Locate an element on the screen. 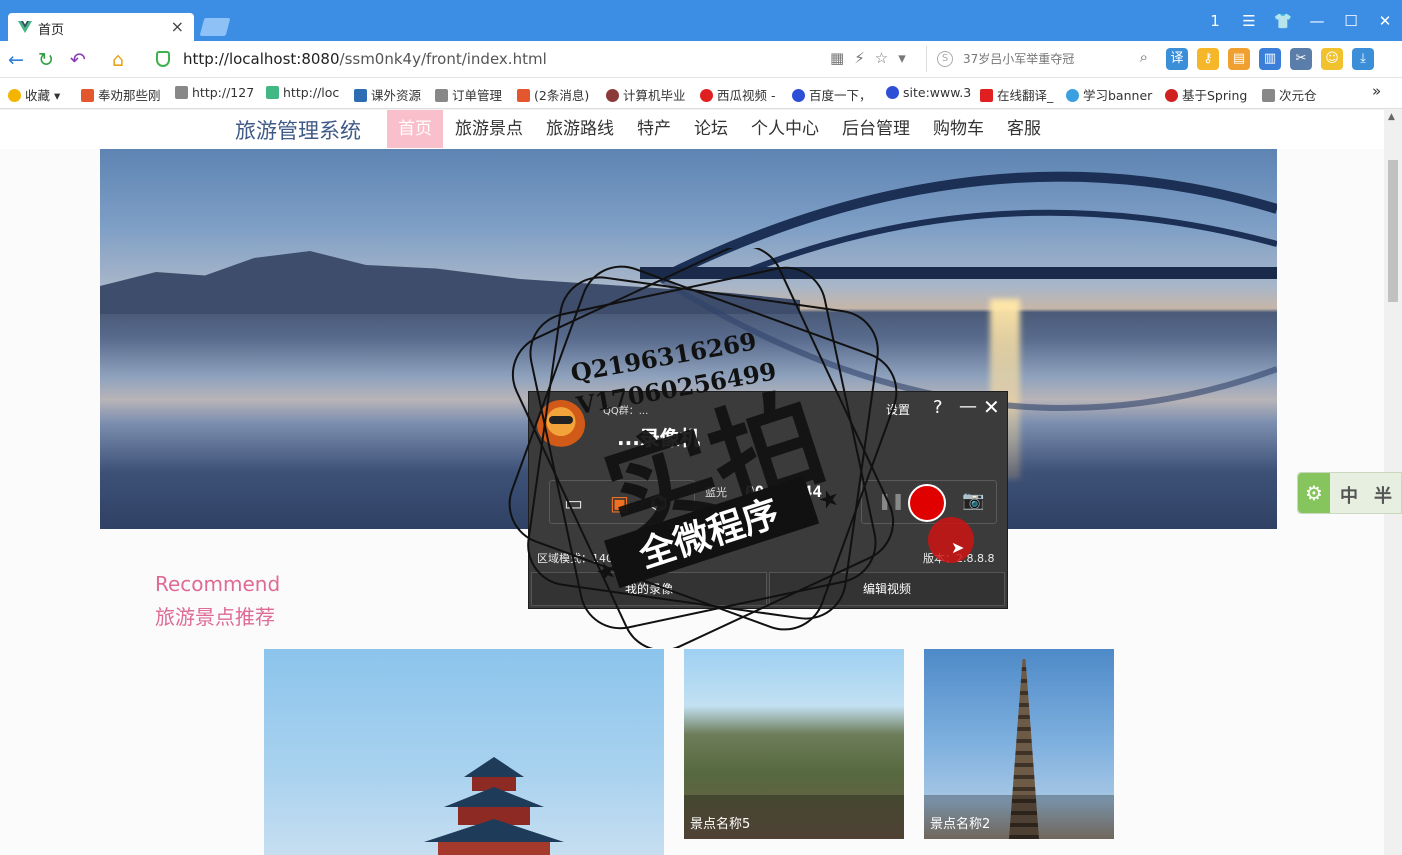  bookmark-label: 收藏 is located at coordinates (38, 95).